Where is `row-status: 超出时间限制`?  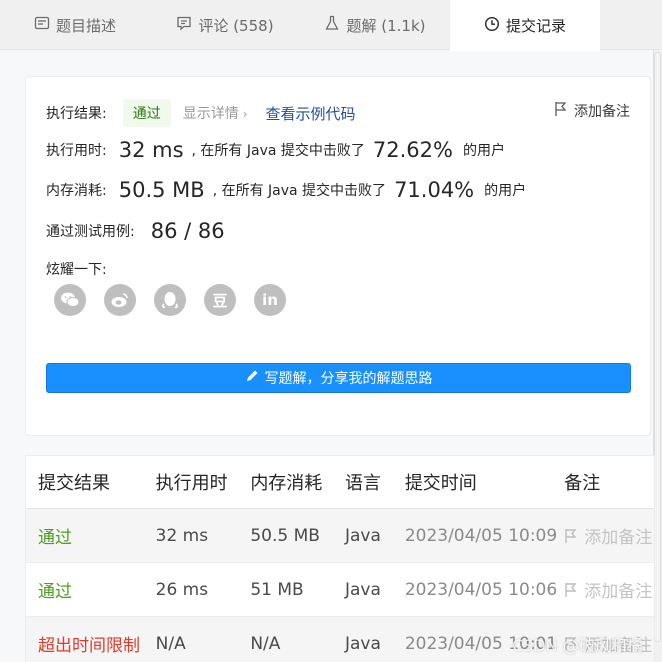
row-status: 超出时间限制 is located at coordinates (91, 643).